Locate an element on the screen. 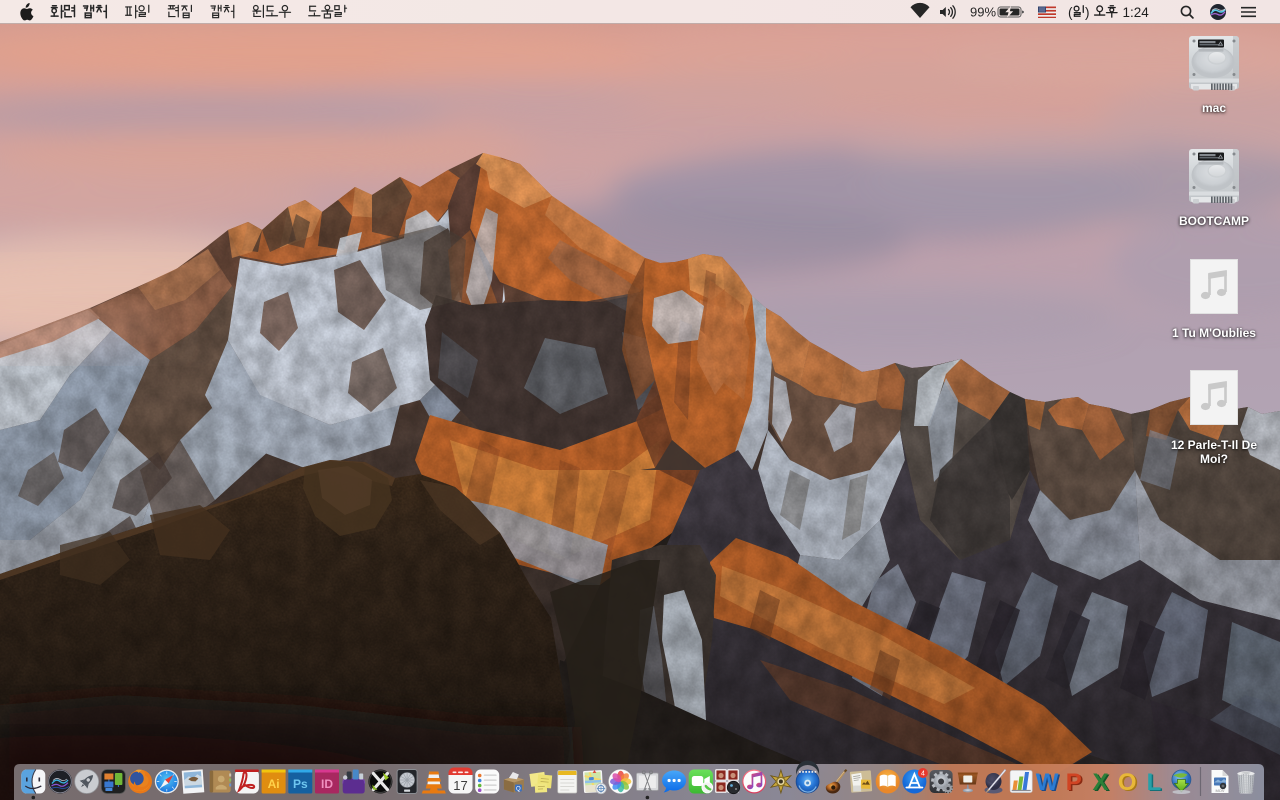 The image size is (1280, 800). svg-text: P is located at coordinates (1074, 782).